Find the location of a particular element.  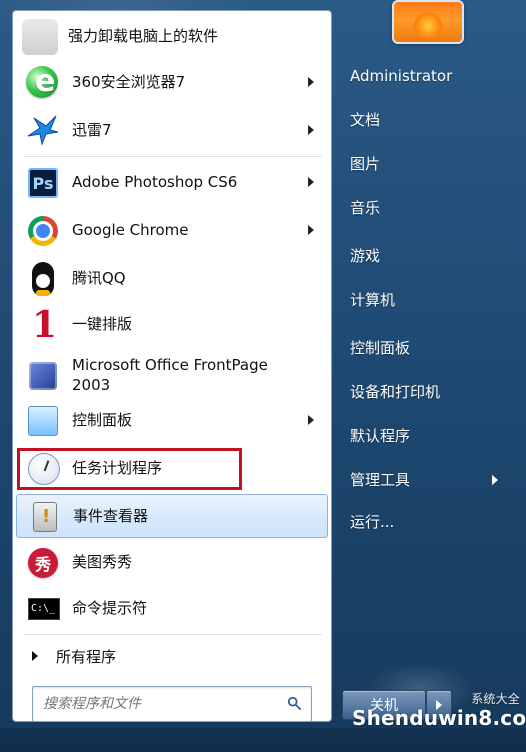

search-input is located at coordinates (158, 704).